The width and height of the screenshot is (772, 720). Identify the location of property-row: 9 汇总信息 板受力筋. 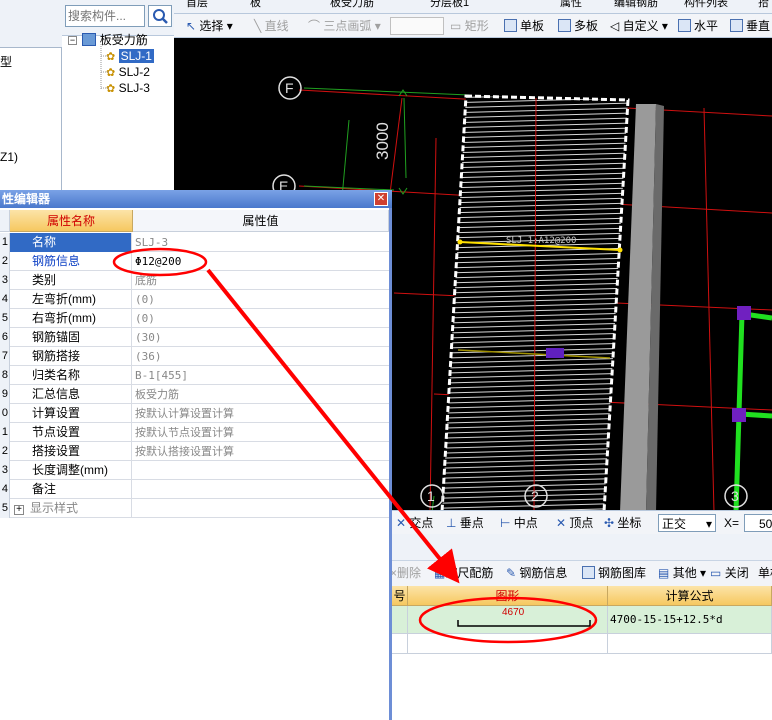
(194, 394).